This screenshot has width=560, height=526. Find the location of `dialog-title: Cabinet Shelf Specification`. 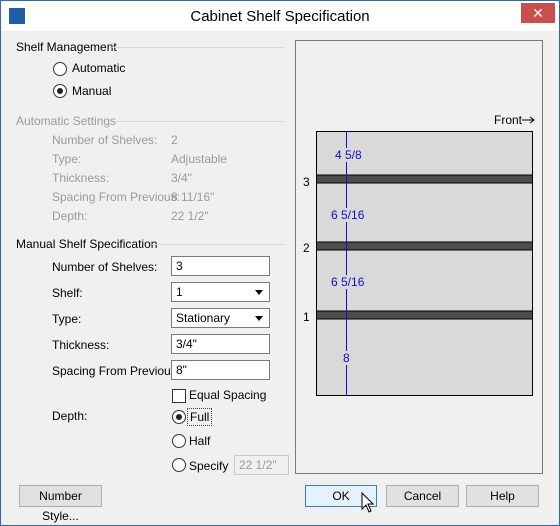

dialog-title: Cabinet Shelf Specification is located at coordinates (280, 16).